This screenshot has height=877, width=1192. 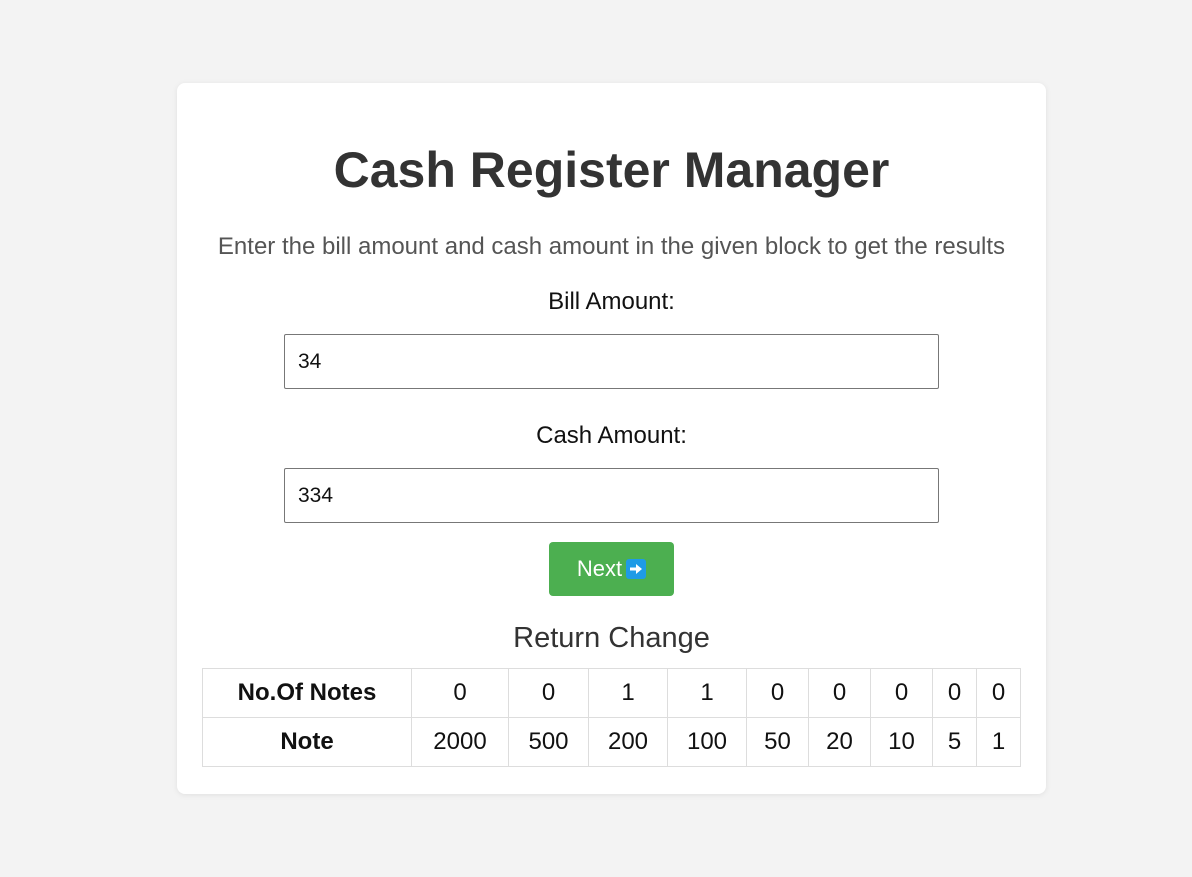 What do you see at coordinates (611, 495) in the screenshot?
I see `cash-amount-input` at bounding box center [611, 495].